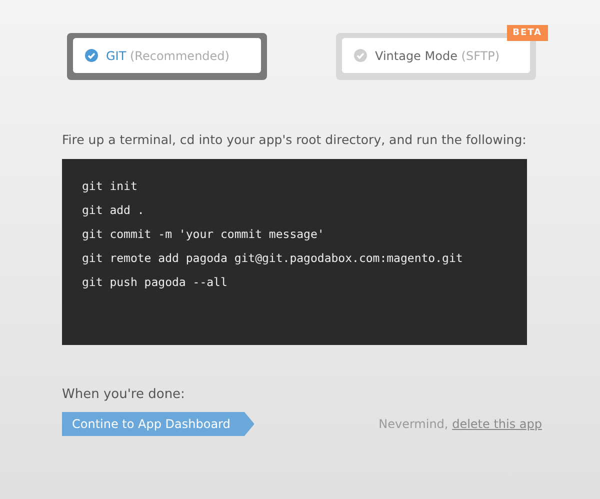  What do you see at coordinates (110, 186) in the screenshot?
I see `code-line: git init` at bounding box center [110, 186].